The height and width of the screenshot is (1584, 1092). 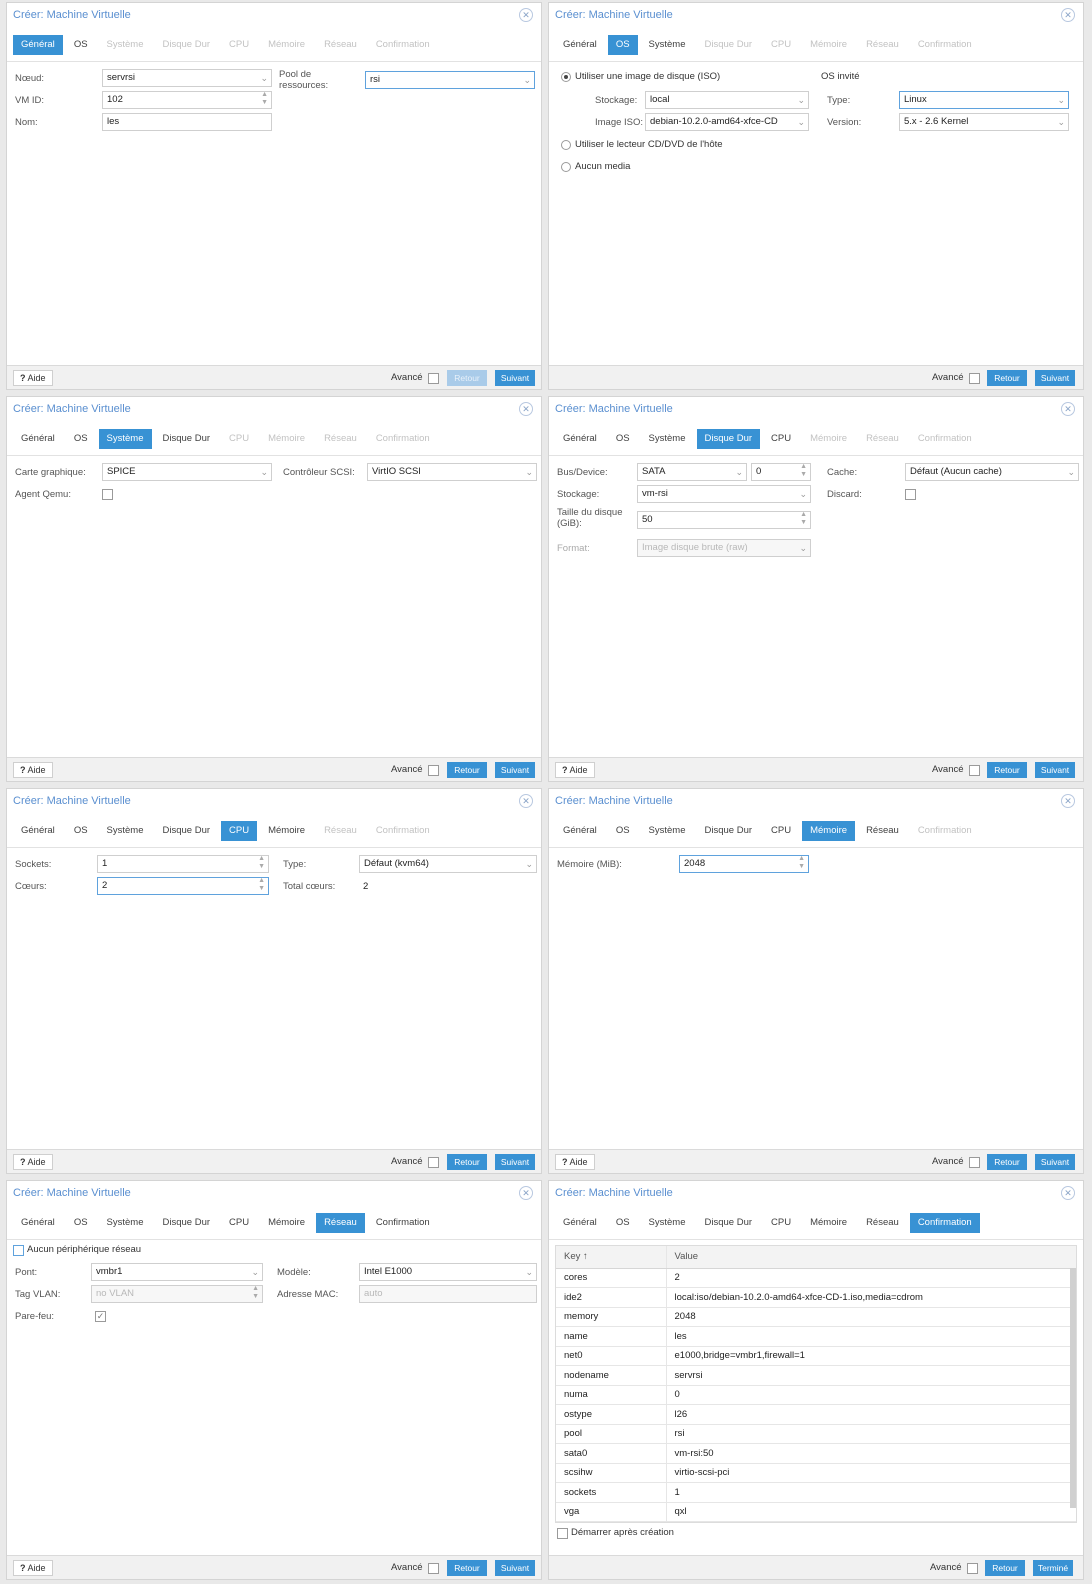 What do you see at coordinates (177, 1294) in the screenshot?
I see `vlan-input: no VLAN ▲ ▼` at bounding box center [177, 1294].